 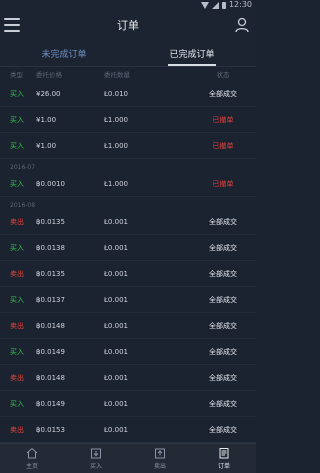 What do you see at coordinates (224, 453) in the screenshot?
I see `orders-icon` at bounding box center [224, 453].